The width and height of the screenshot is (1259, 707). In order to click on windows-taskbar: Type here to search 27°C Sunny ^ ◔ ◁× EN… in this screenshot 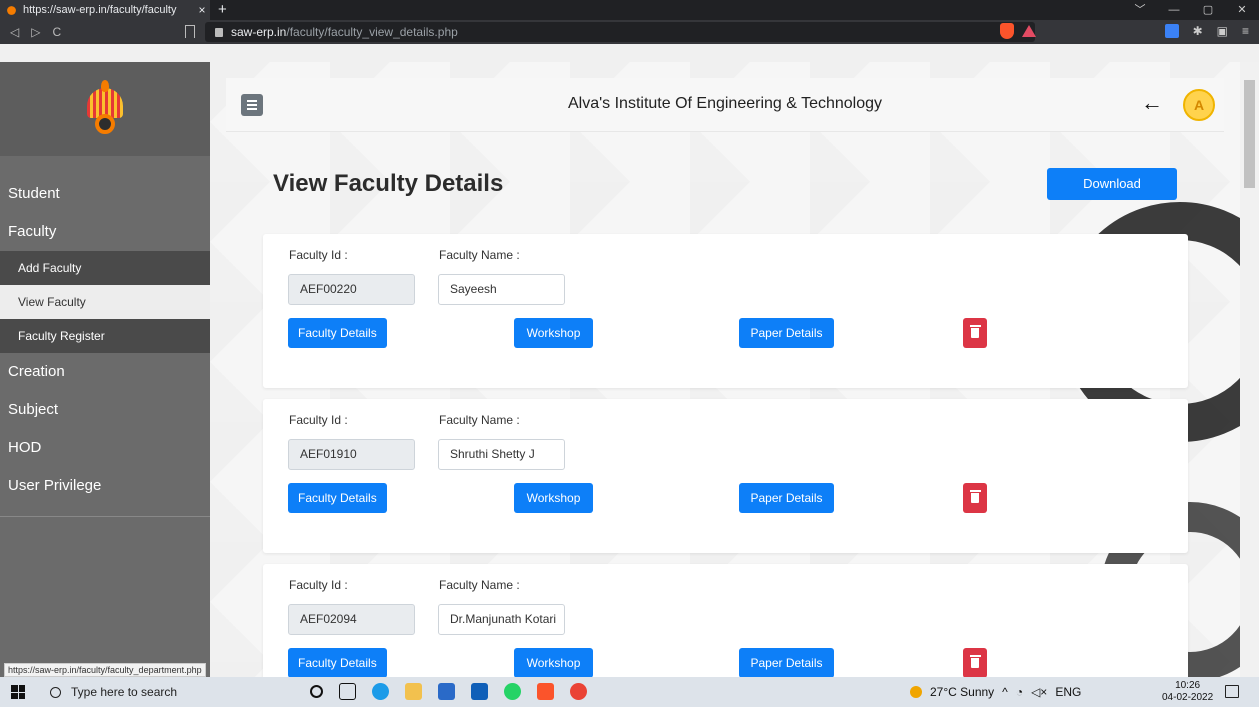, I will do `click(629, 692)`.